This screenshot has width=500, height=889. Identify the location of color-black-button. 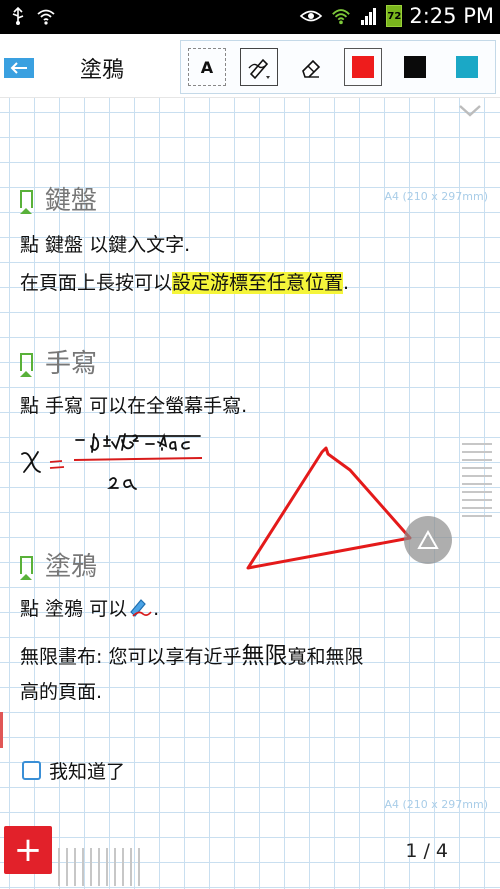
(415, 67).